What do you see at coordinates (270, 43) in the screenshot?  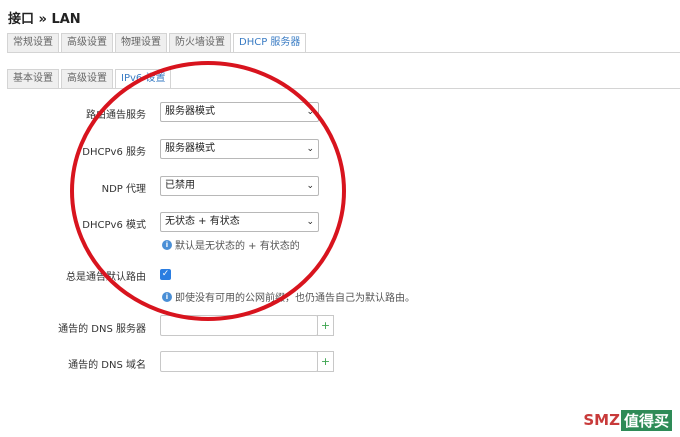 I see `tab-dhcp-server: DHCP 服务器` at bounding box center [270, 43].